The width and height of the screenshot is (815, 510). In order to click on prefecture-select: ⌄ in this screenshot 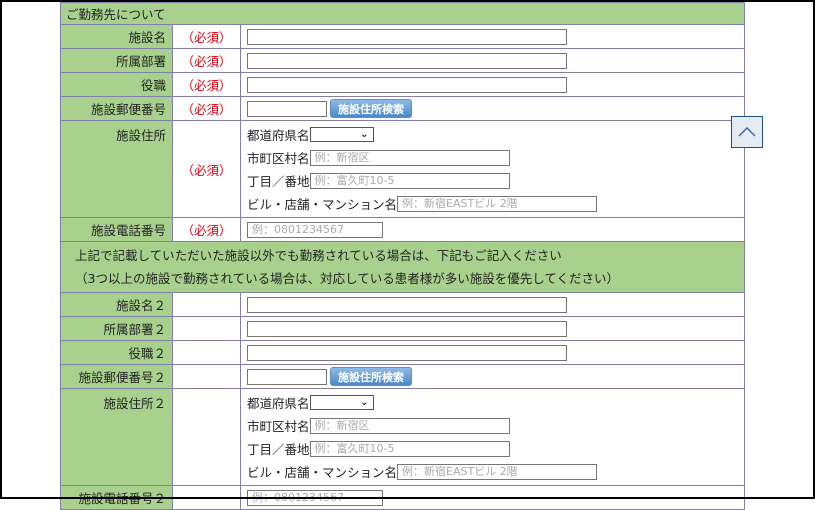, I will do `click(341, 134)`.